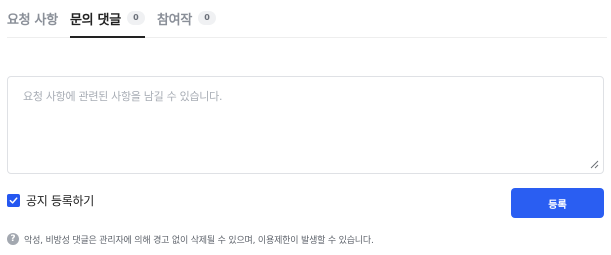 Image resolution: width=611 pixels, height=255 pixels. I want to click on tab-label: 참여작, so click(174, 20).